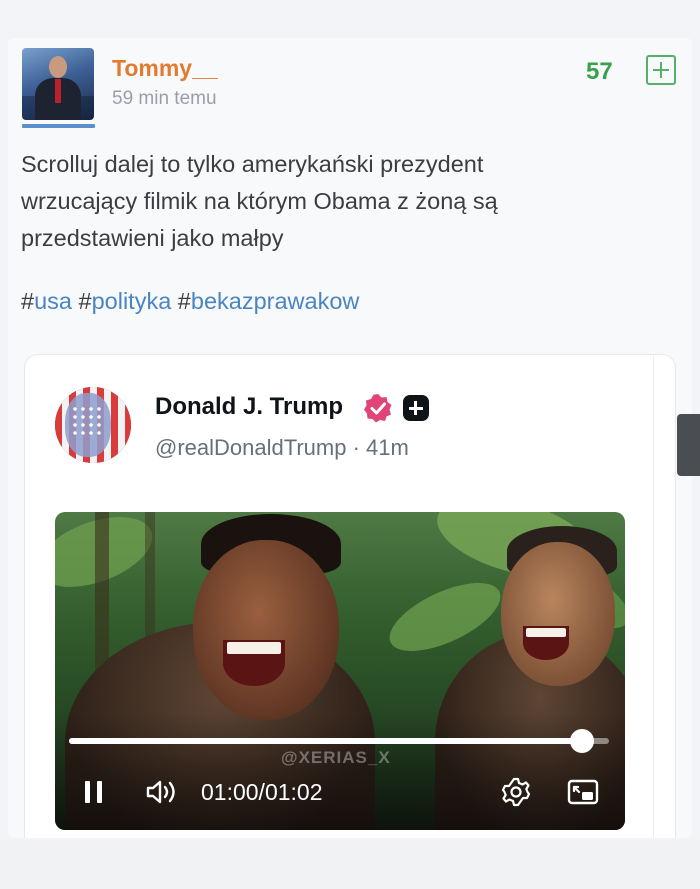 This screenshot has width=700, height=889. I want to click on author-username: Tommy__, so click(165, 68).